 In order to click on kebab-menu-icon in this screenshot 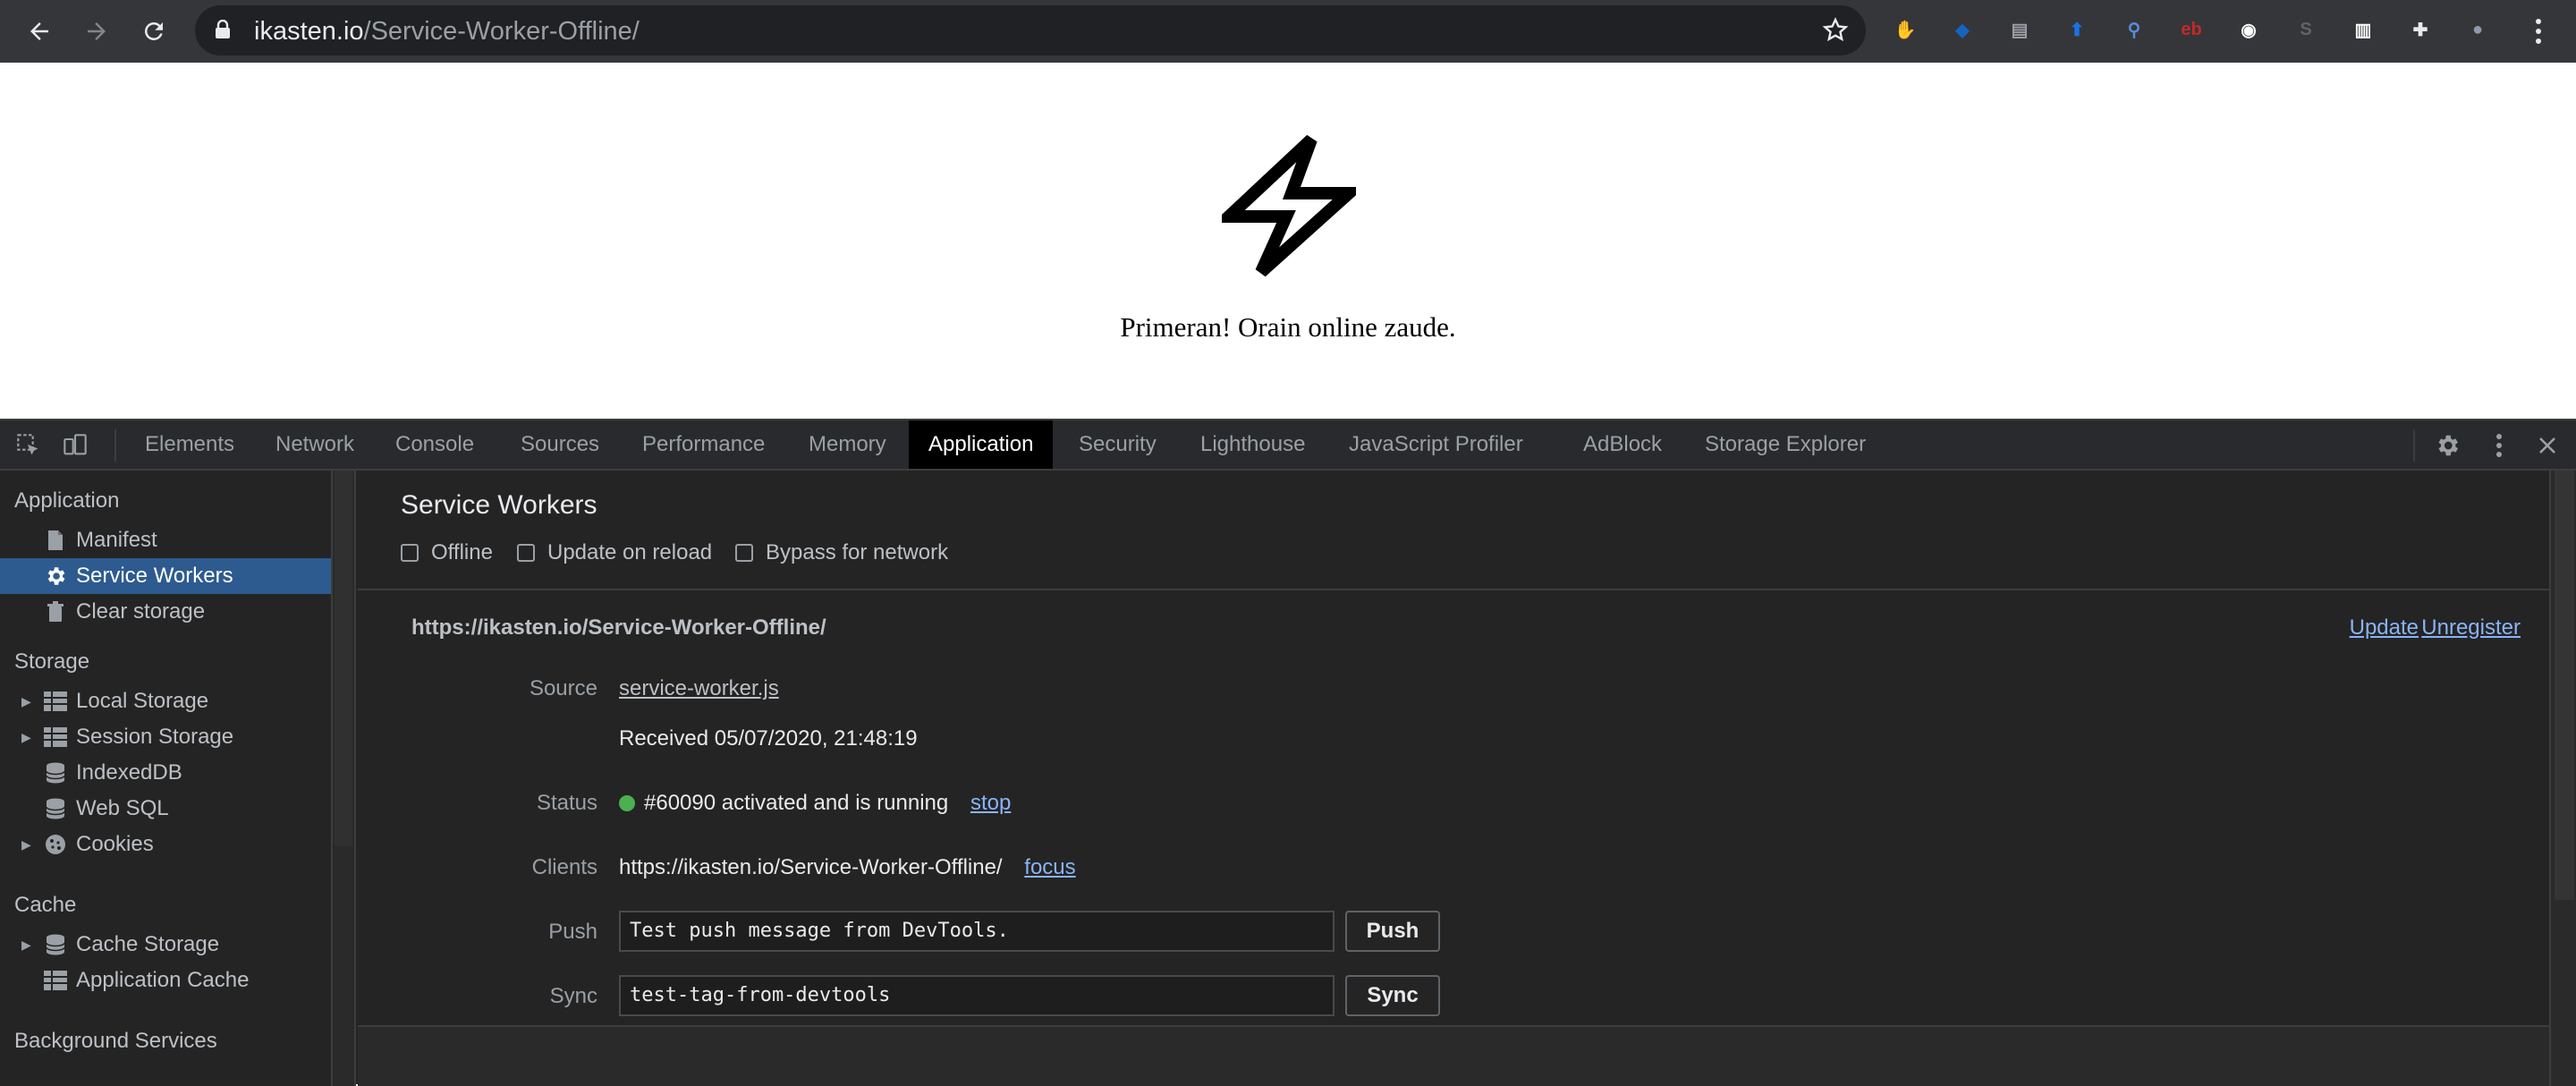, I will do `click(2538, 31)`.